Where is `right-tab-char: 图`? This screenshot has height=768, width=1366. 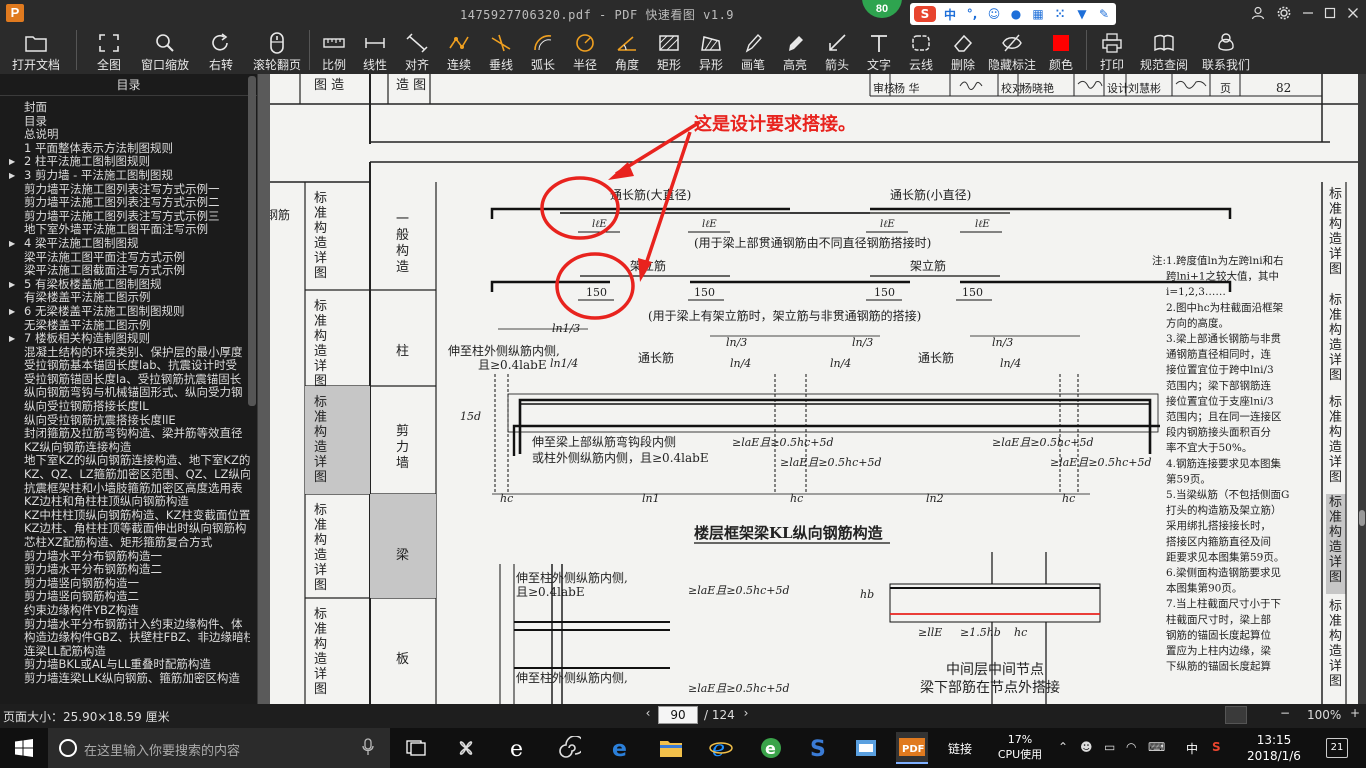
right-tab-char: 图 is located at coordinates (1335, 681).